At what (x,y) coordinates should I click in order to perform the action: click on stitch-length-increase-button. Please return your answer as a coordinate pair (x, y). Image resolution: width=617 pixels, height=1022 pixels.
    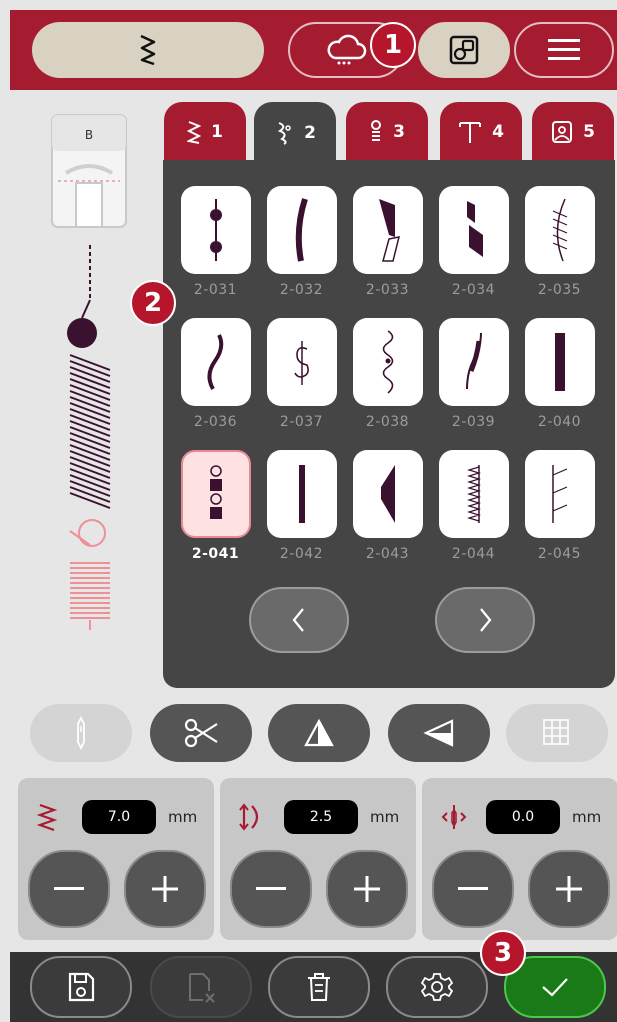
    Looking at the image, I should click on (367, 889).